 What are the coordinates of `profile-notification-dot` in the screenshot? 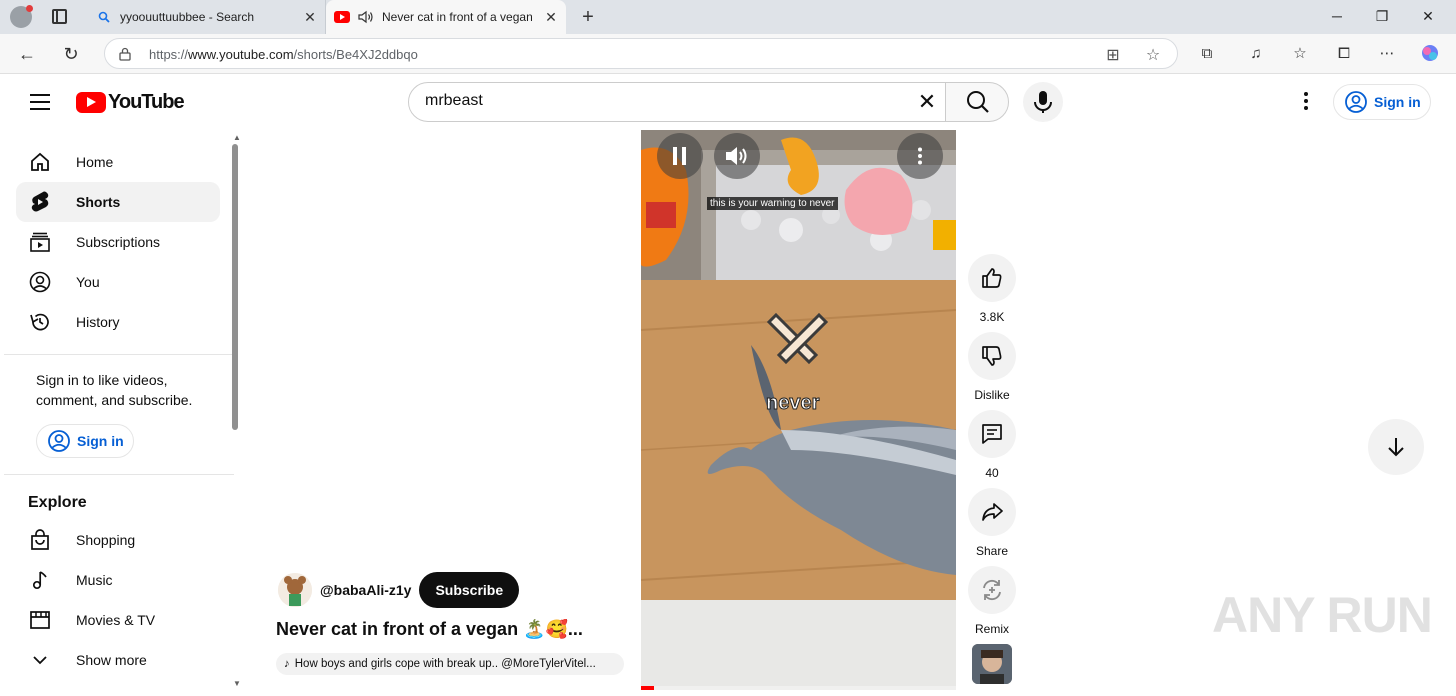 It's located at (29, 8).